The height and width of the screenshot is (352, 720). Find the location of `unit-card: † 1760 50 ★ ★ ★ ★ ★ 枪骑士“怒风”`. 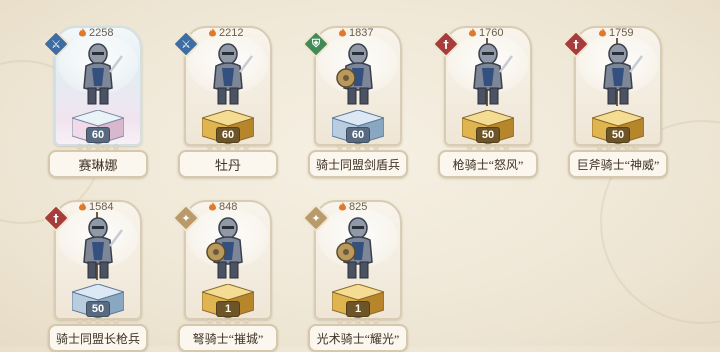

unit-card: † 1760 50 ★ ★ ★ ★ ★ 枪骑士“怒风” is located at coordinates (484, 100).